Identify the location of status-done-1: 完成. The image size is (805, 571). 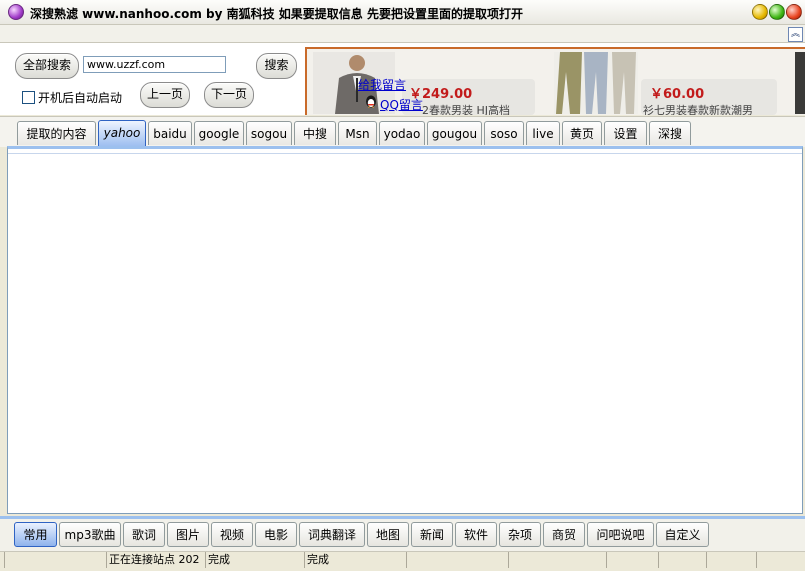
(254, 560).